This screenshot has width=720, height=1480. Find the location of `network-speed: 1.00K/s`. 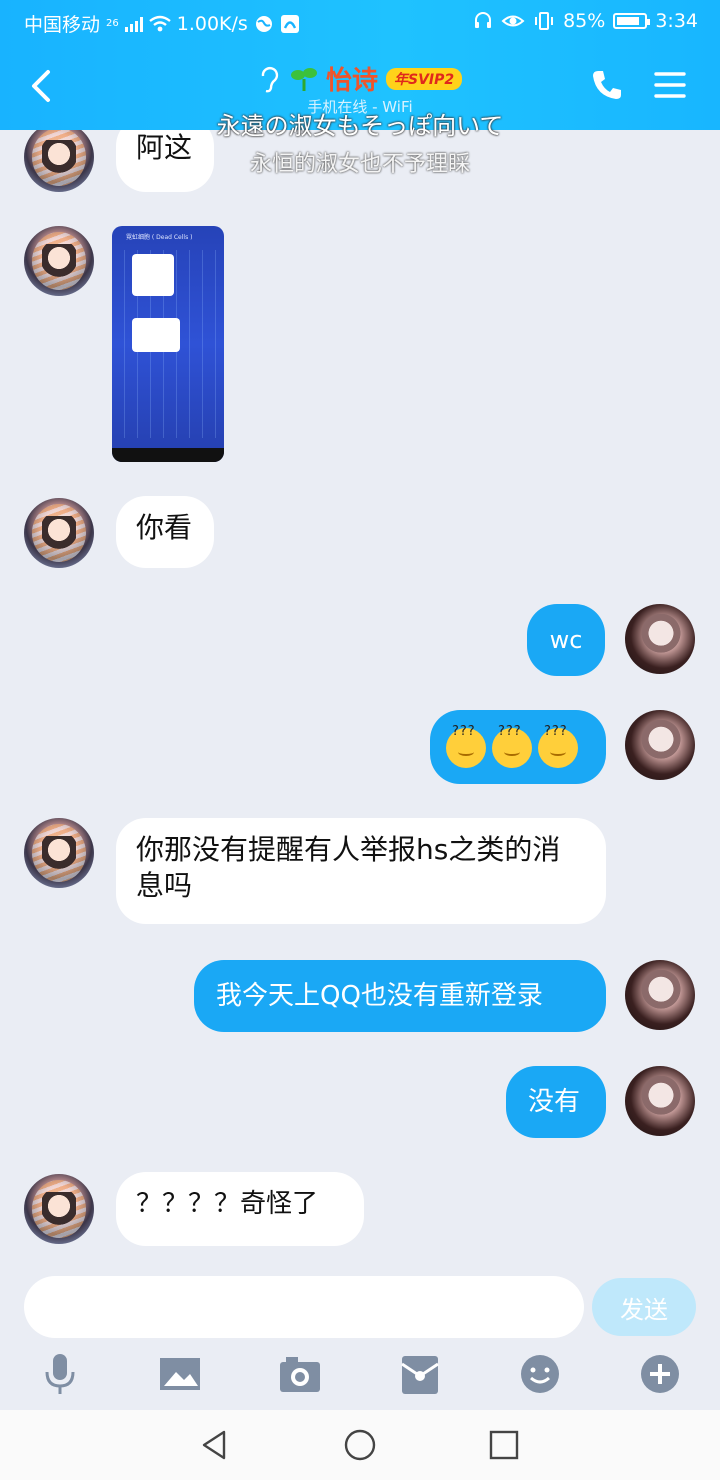

network-speed: 1.00K/s is located at coordinates (212, 23).